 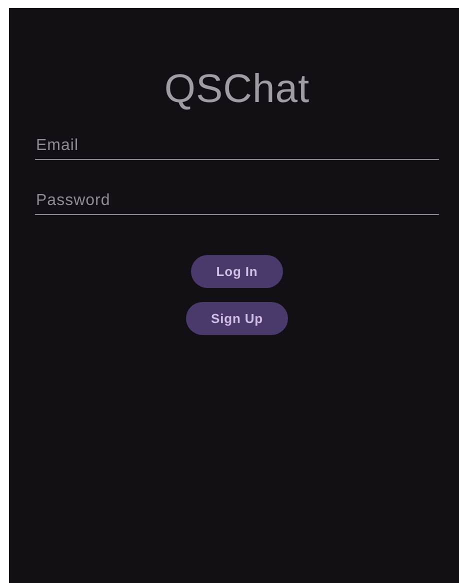 I want to click on login-button: Log In, so click(x=237, y=271).